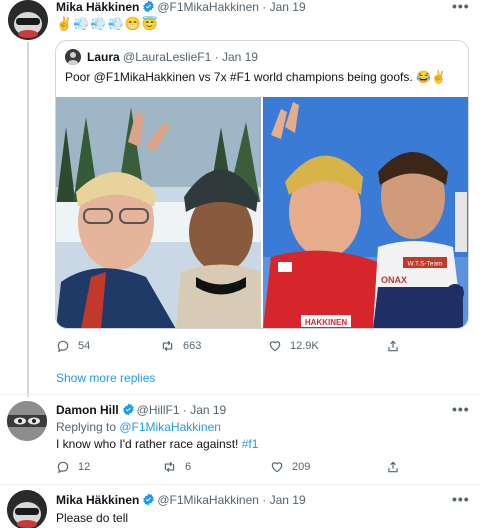 This screenshot has width=480, height=528. Describe the element at coordinates (208, 7) in the screenshot. I see `tweet1-handle: @F1MikaHakkinen` at that location.